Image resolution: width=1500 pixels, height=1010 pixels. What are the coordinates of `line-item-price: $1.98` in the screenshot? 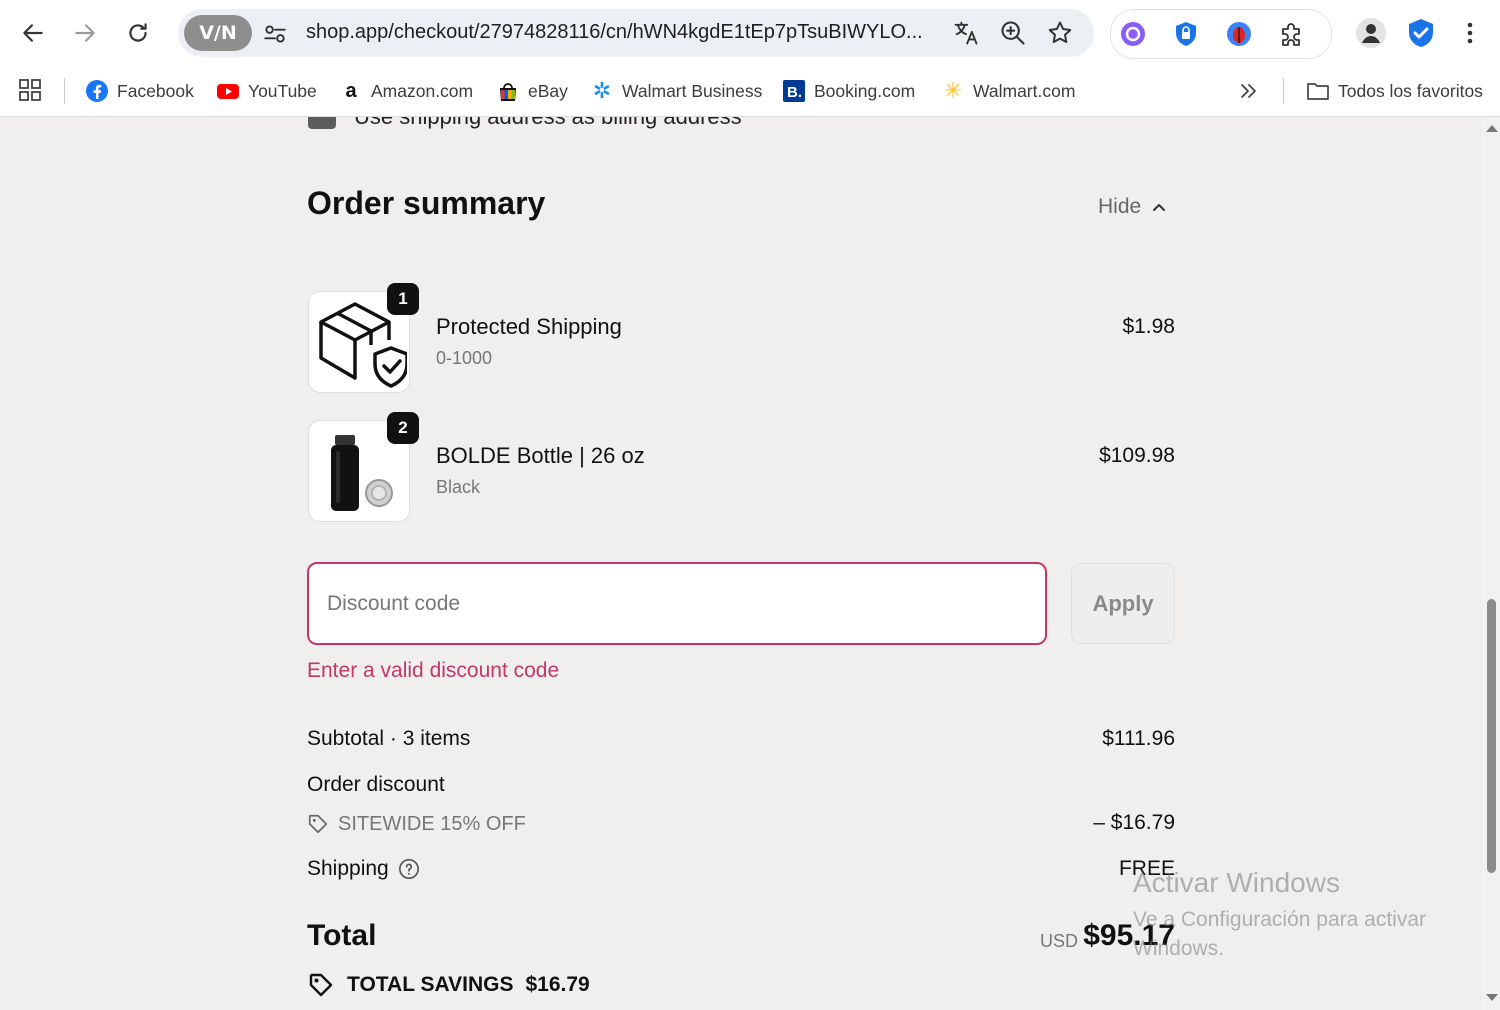 It's located at (1148, 326).